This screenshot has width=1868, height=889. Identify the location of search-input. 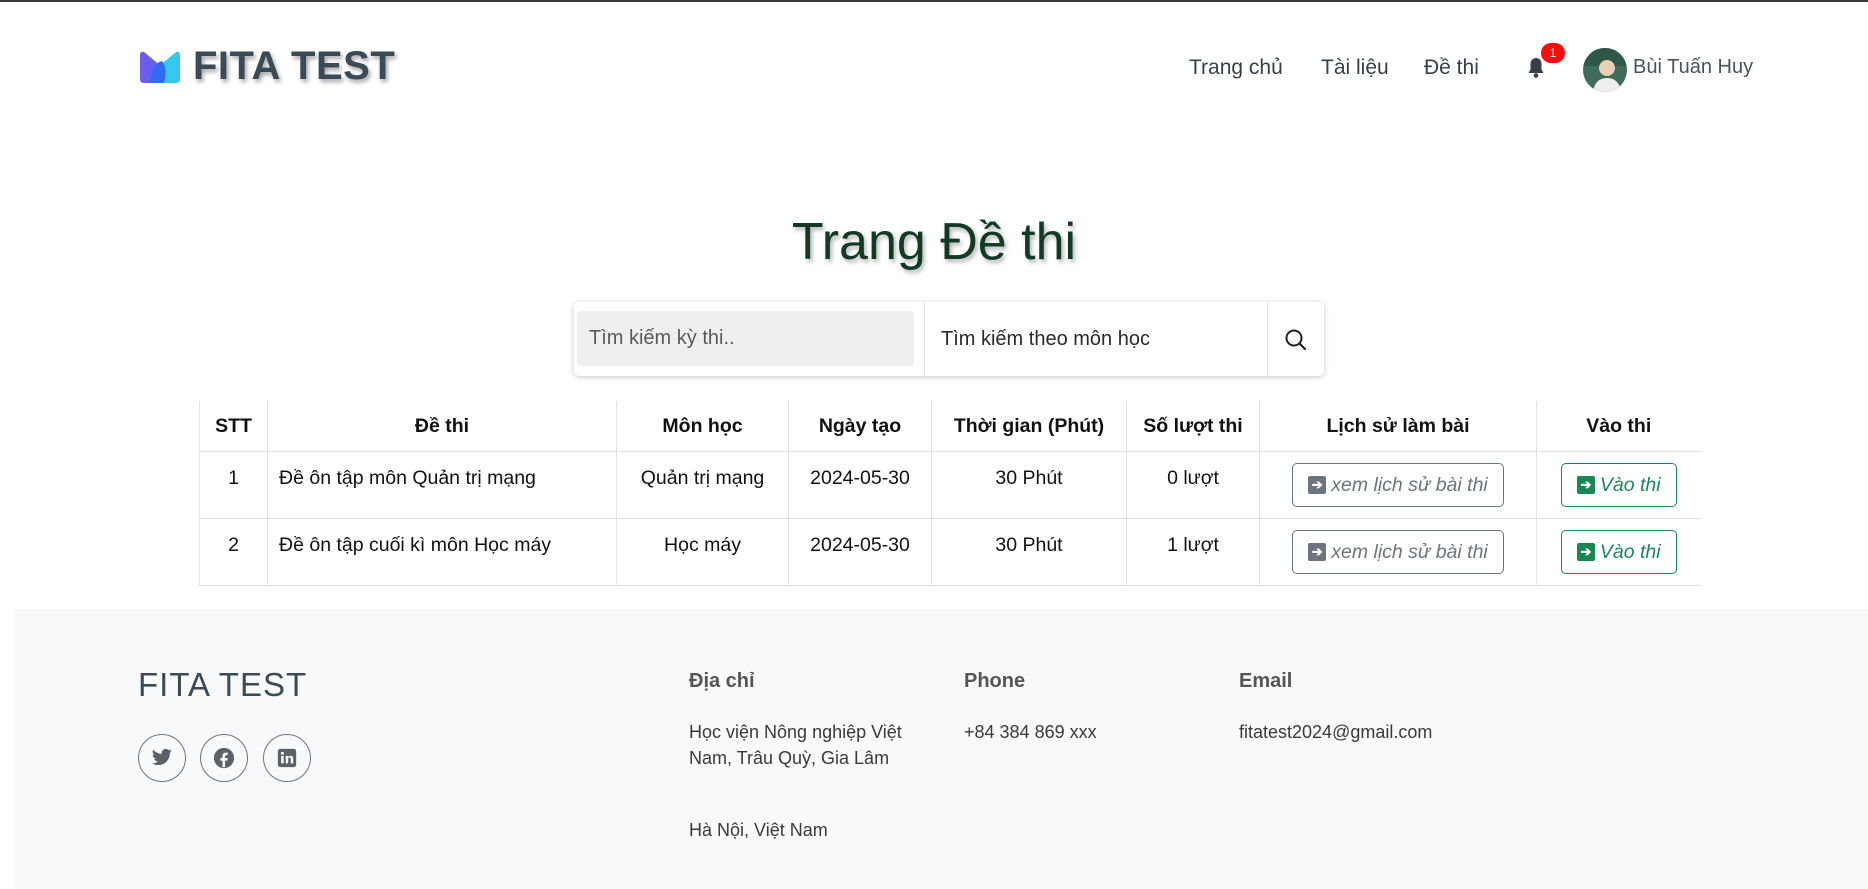
(745, 338).